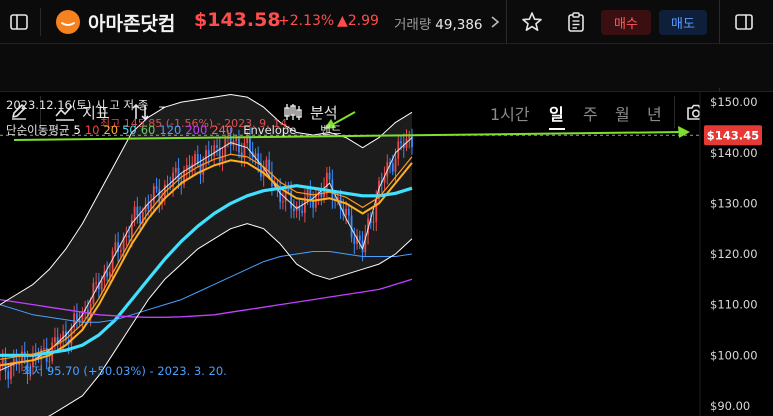 The height and width of the screenshot is (416, 773). I want to click on price-axis-label: $120.00, so click(734, 254).